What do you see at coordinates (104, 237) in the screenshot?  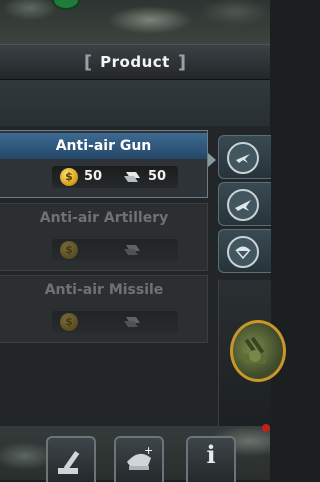 I see `product-row-anti-air-artillery: Anti-air Artillery $` at bounding box center [104, 237].